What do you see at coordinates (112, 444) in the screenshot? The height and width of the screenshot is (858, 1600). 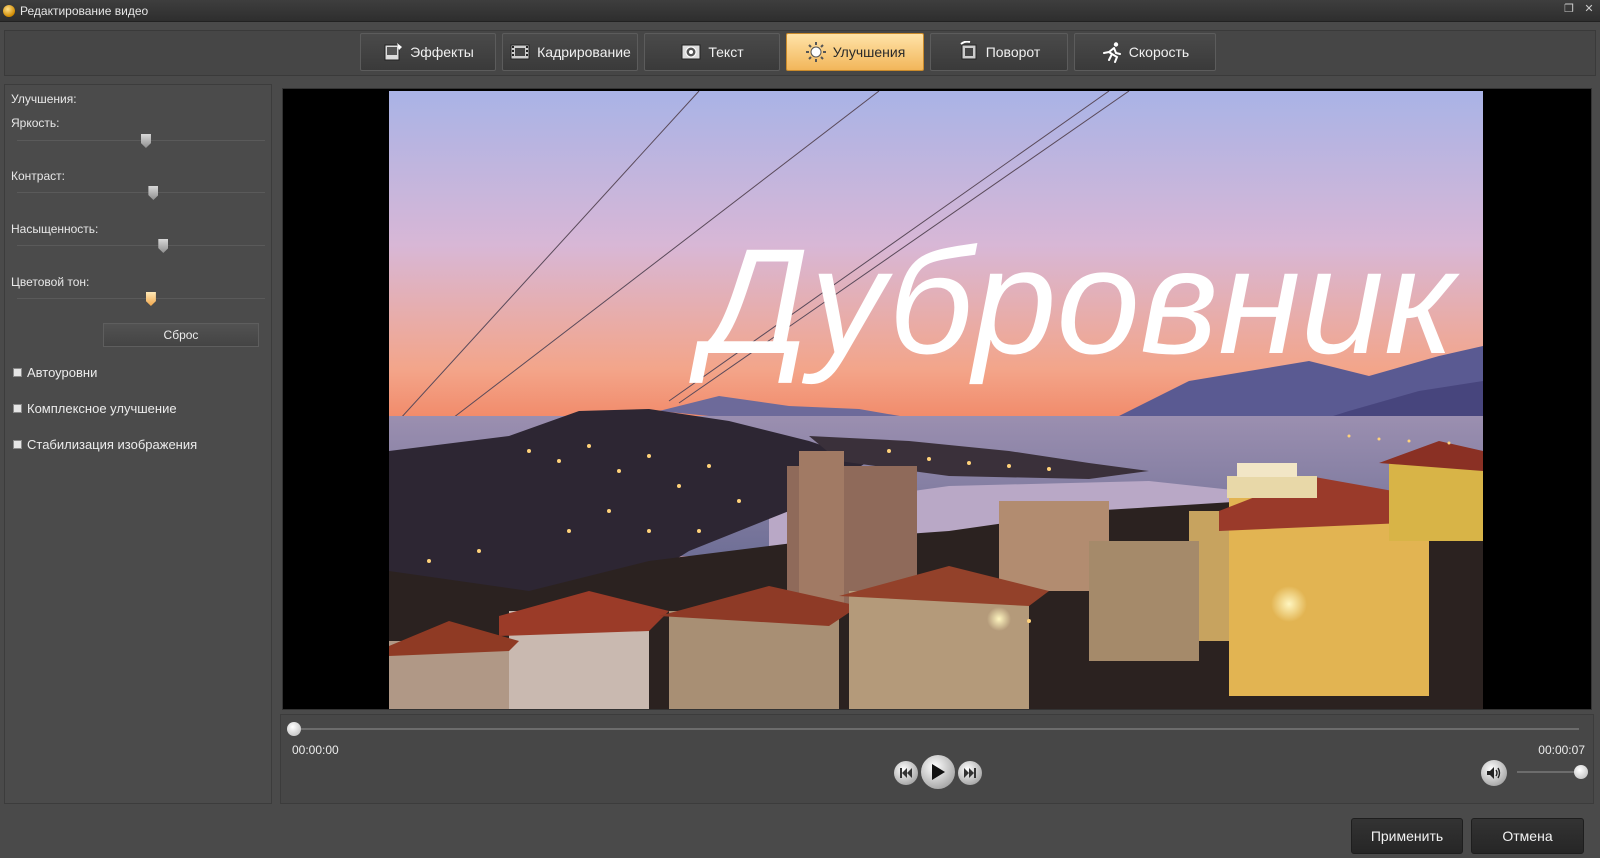 I see `checkbox-label: Стабилизация изображения` at bounding box center [112, 444].